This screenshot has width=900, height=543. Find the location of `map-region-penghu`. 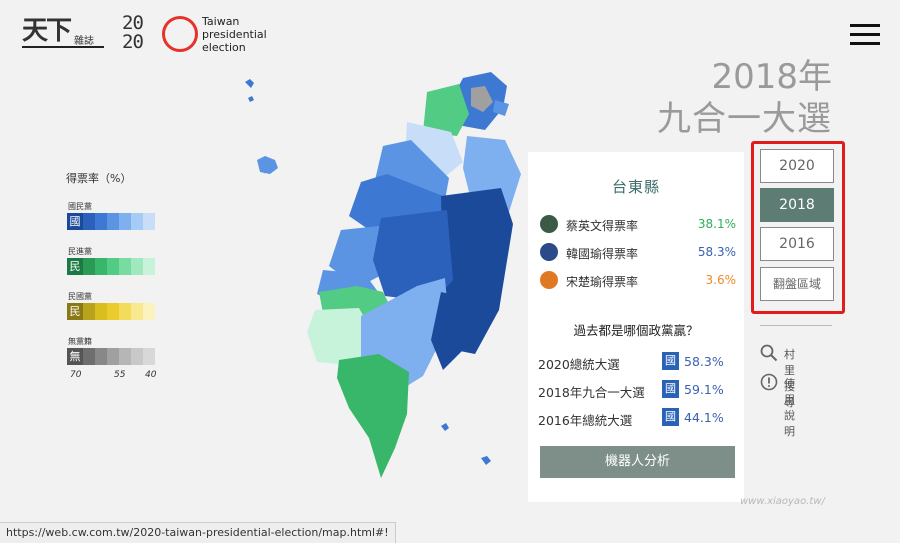

map-region-penghu is located at coordinates (267, 165).